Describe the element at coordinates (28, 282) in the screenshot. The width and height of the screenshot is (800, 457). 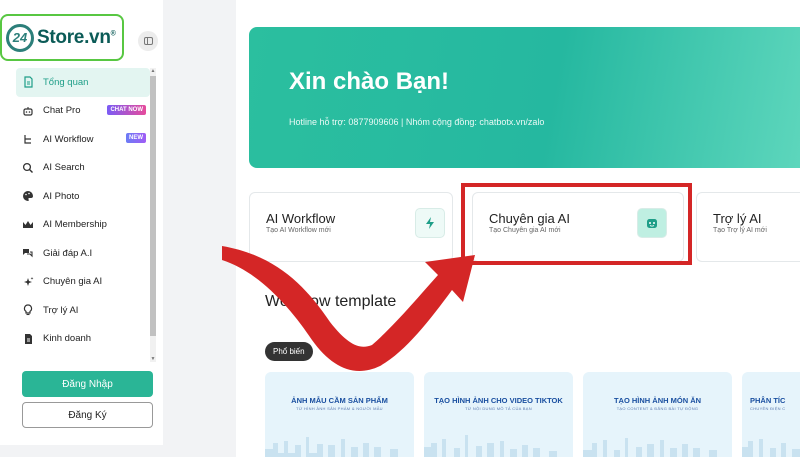
I see `sparkle-icon` at that location.